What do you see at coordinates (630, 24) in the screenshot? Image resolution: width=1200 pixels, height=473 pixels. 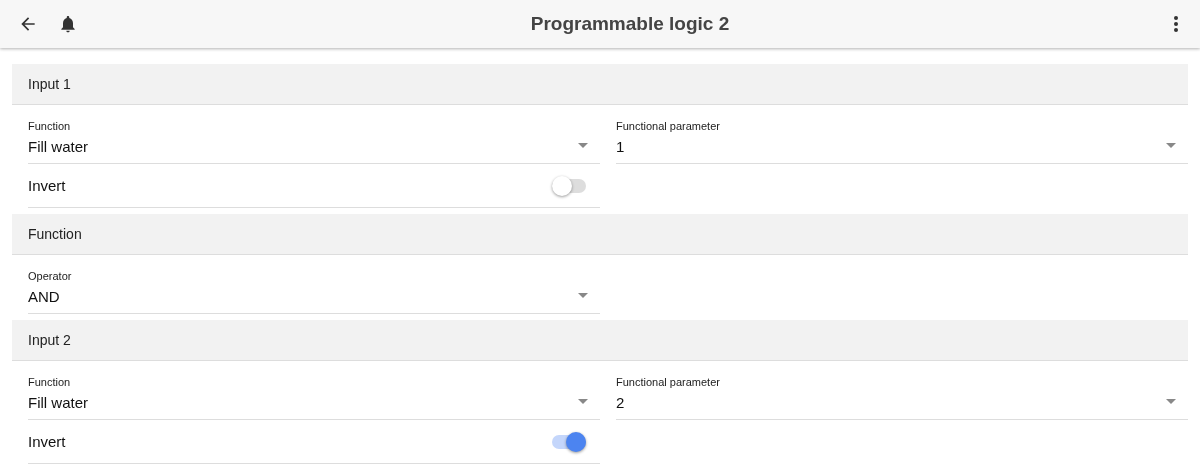 I see `page-title: Programmable logic 2` at bounding box center [630, 24].